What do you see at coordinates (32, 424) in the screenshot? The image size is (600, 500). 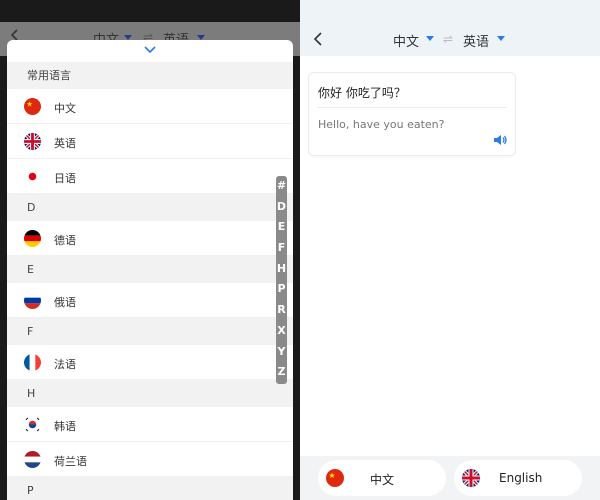 I see `korea-flag-icon` at bounding box center [32, 424].